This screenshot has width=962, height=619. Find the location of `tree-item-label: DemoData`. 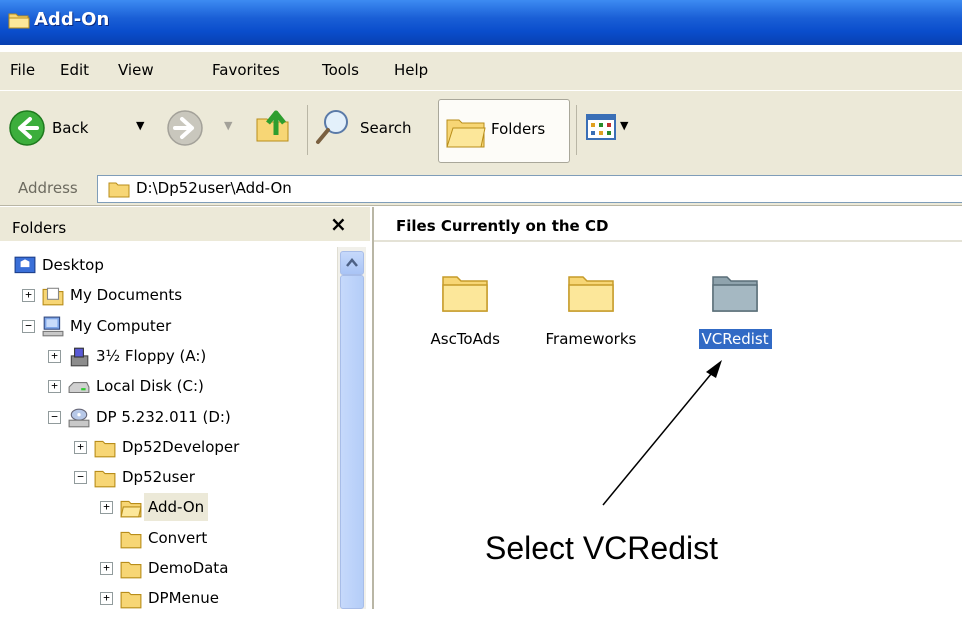

tree-item-label: DemoData is located at coordinates (188, 568).